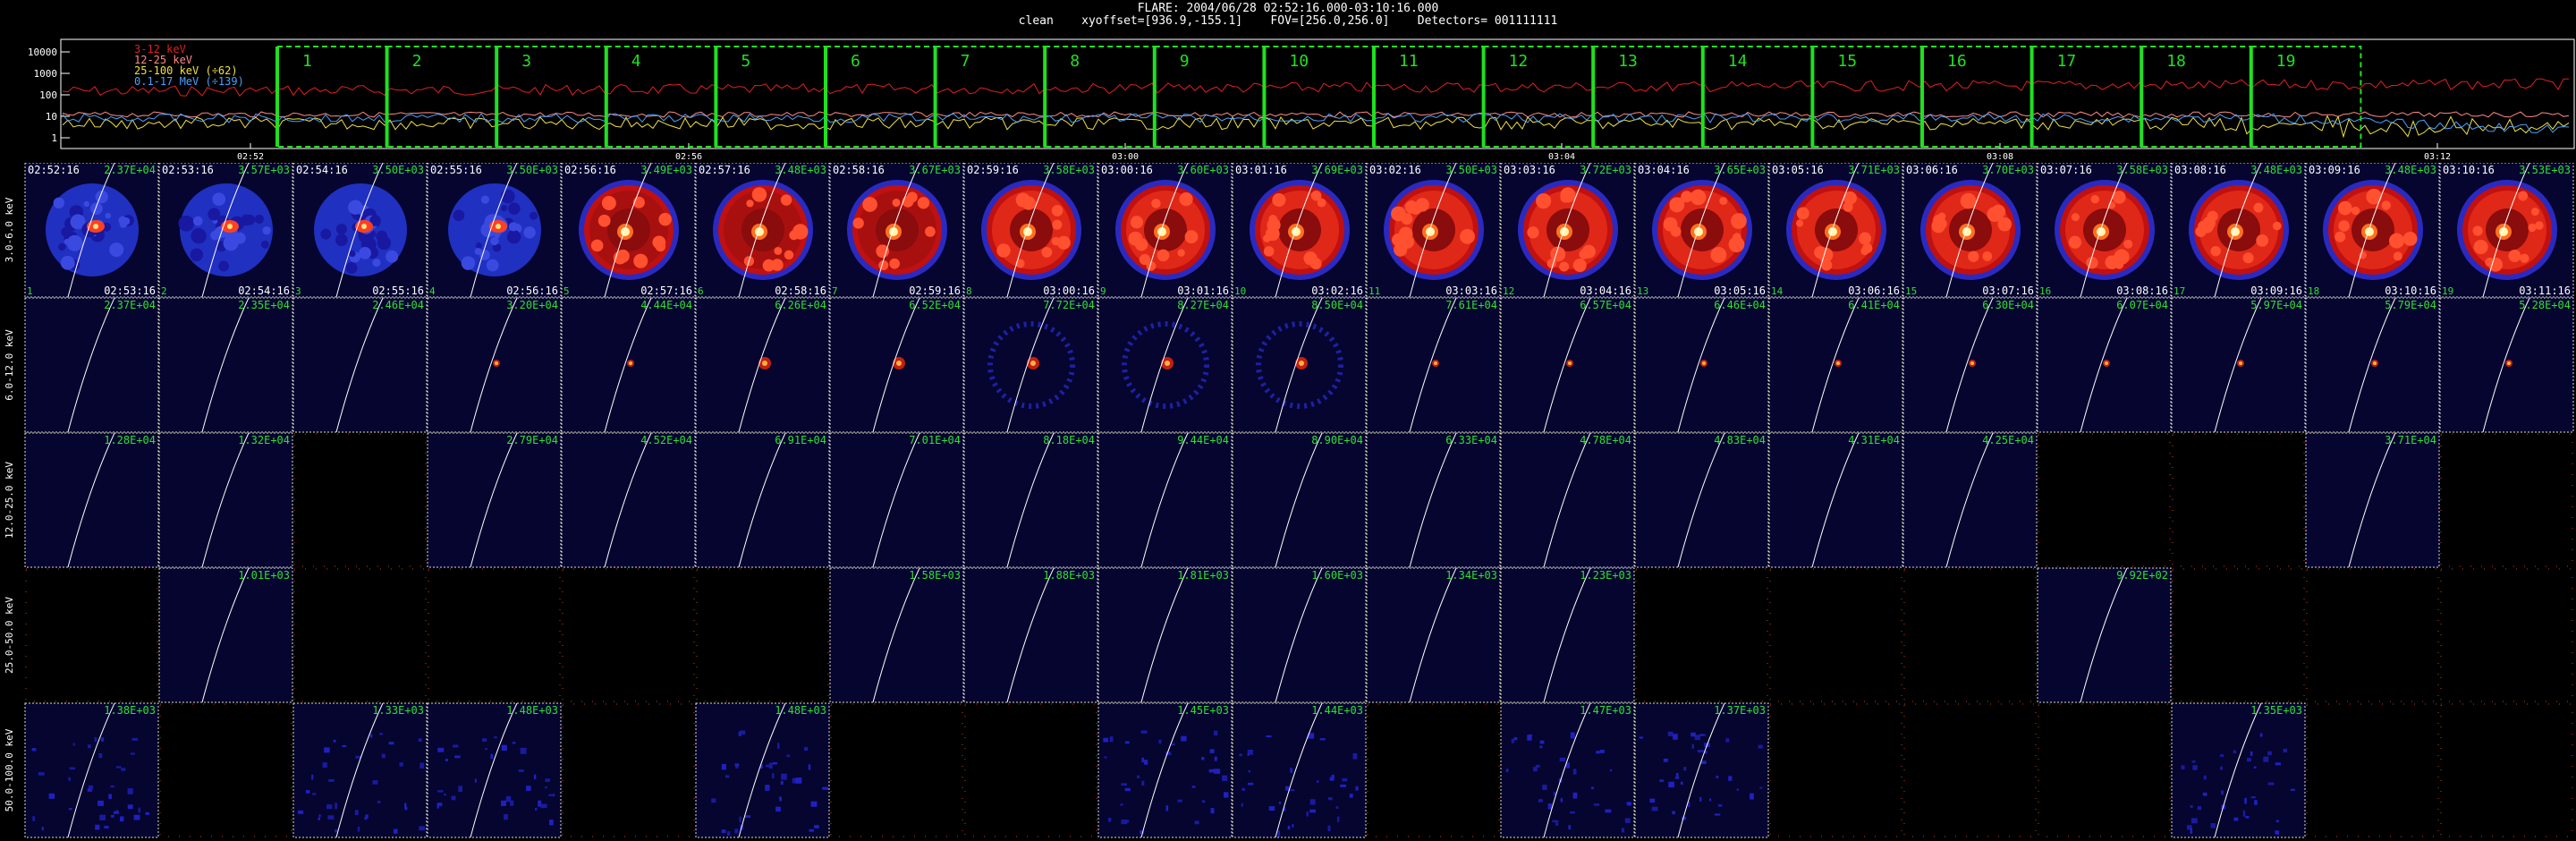  I want to click on image-cell: 8.18E+04, so click(1030, 500).